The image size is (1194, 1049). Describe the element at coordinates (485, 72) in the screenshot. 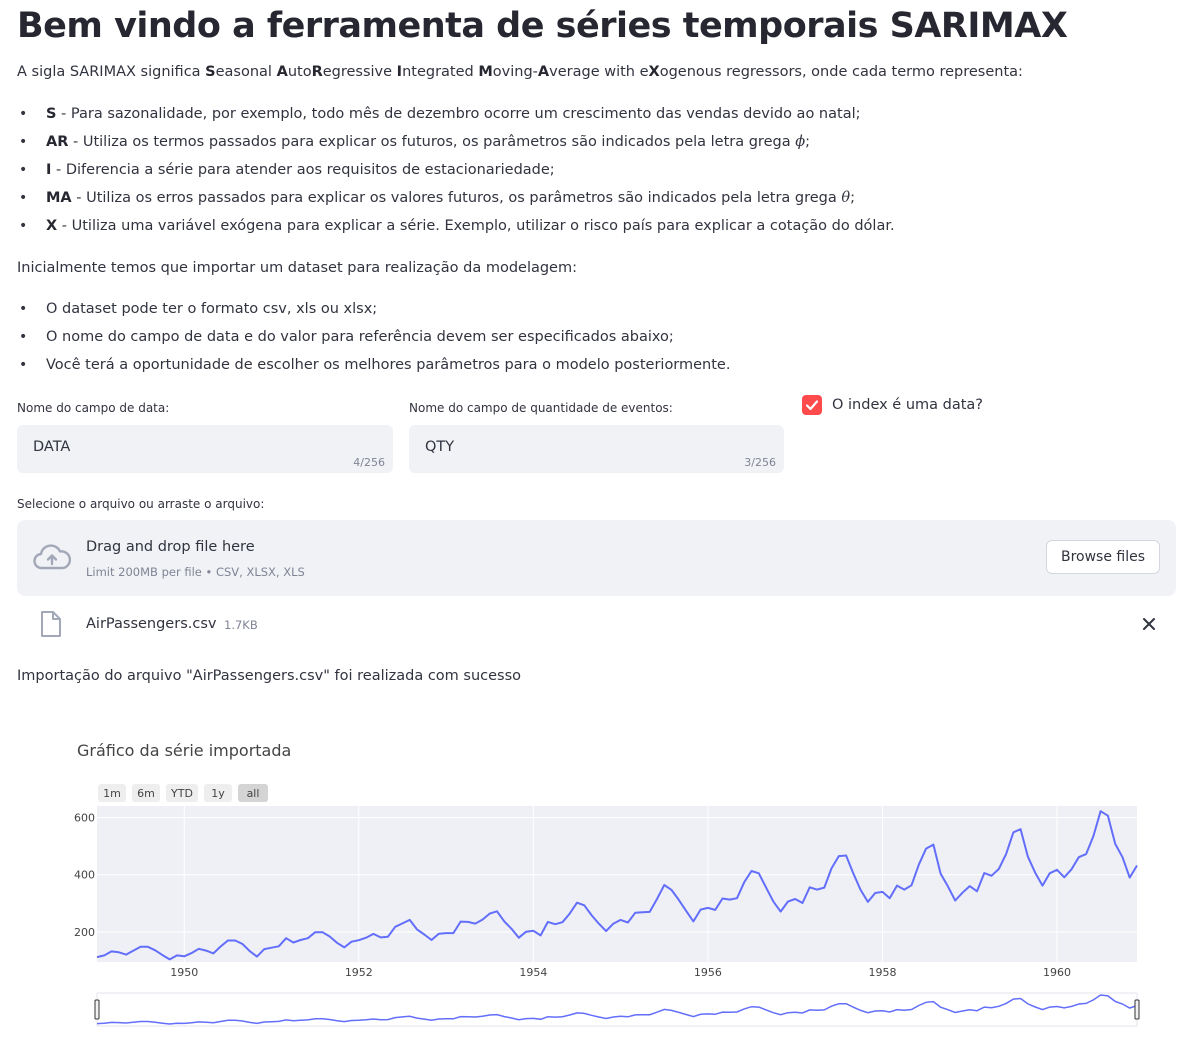

I see `intro-initial: M` at that location.